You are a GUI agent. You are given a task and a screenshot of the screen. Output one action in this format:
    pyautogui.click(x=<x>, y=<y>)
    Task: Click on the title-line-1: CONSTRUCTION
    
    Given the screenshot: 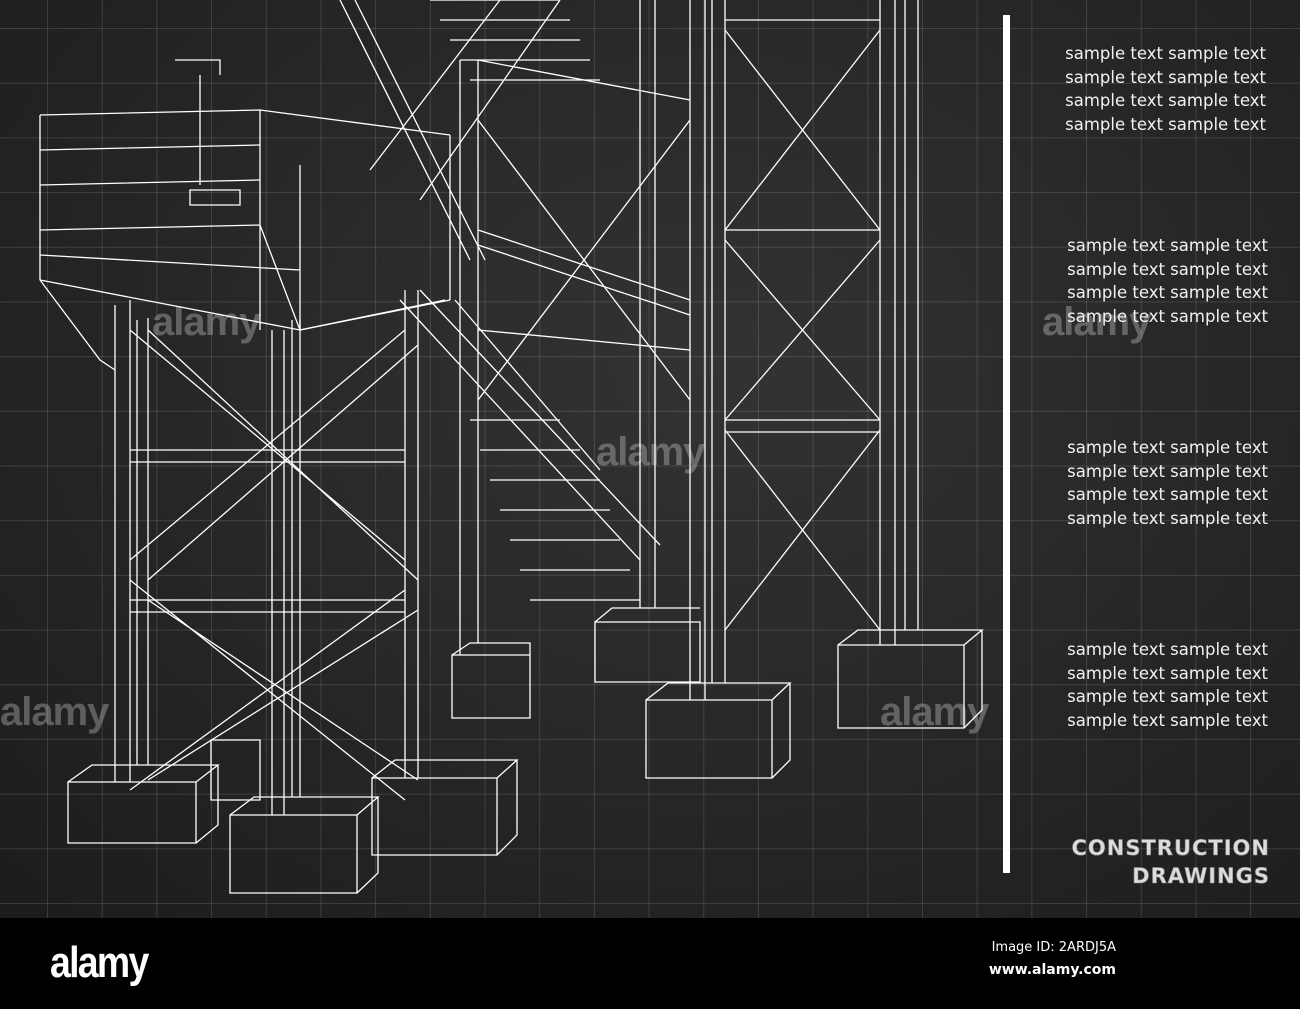 What is the action you would take?
    pyautogui.click(x=1170, y=848)
    